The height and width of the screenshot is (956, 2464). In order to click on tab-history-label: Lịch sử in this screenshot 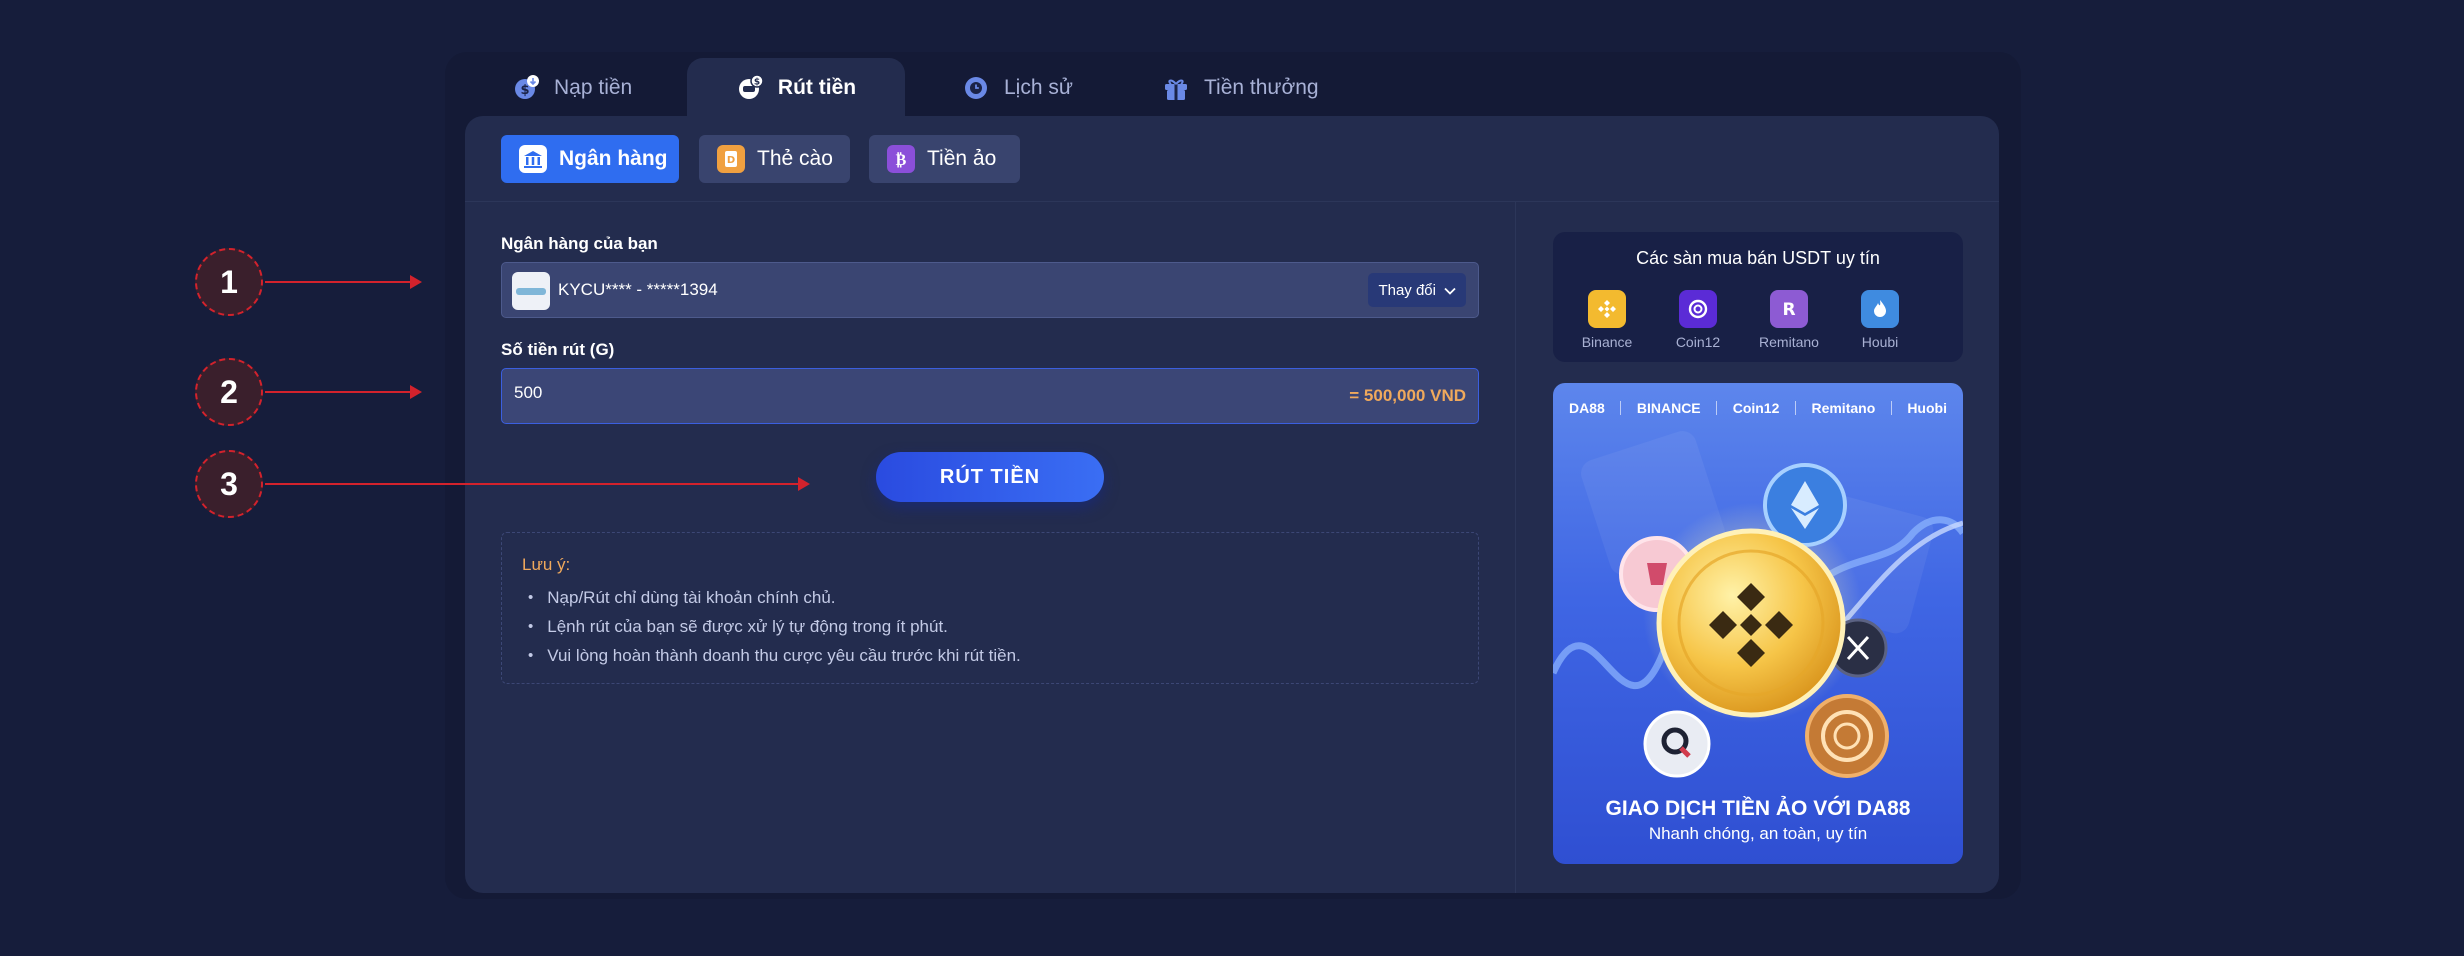, I will do `click(1038, 87)`.